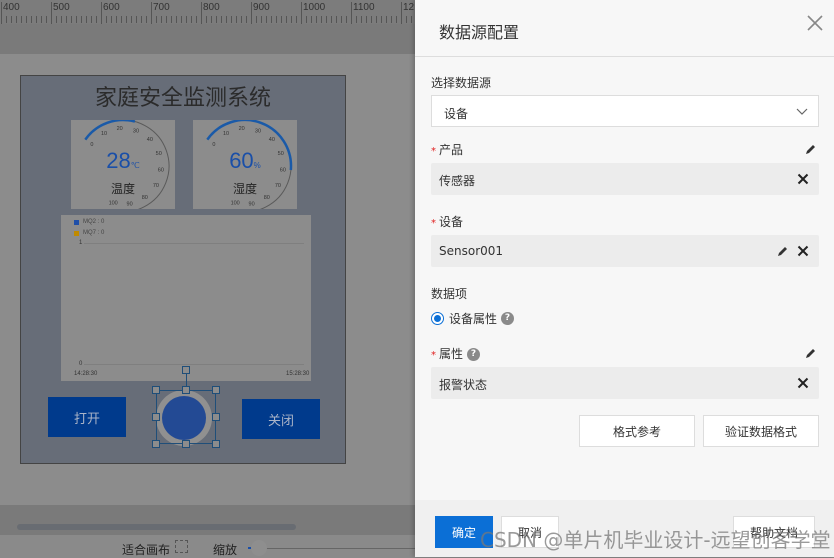  I want to click on device-property-radio: 设备属性 ?, so click(473, 318).